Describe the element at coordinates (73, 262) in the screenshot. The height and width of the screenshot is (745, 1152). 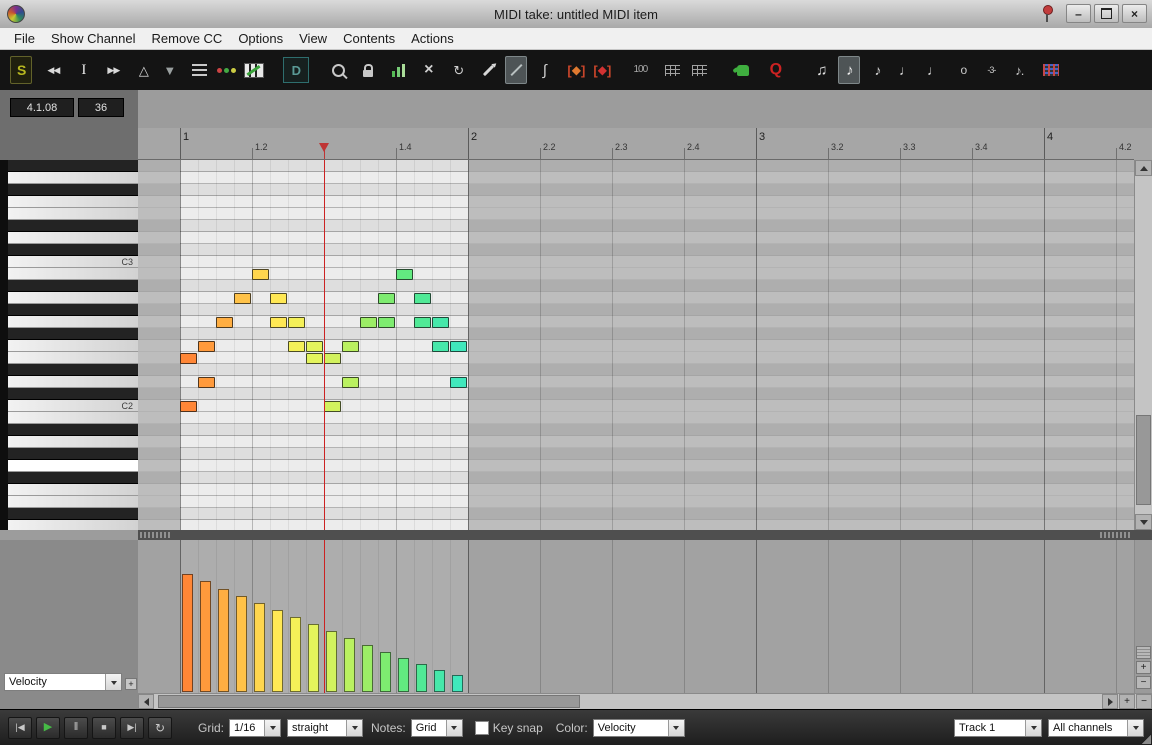
I see `piano-key-c3: C3` at that location.